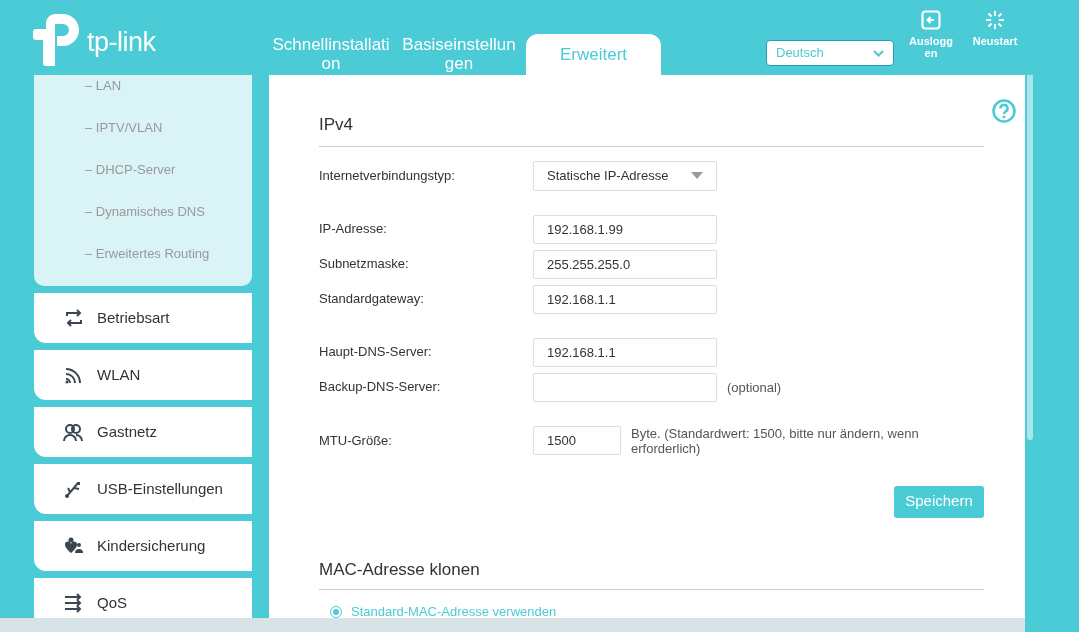  I want to click on field-label: Internetverbindungstyp:, so click(387, 175).